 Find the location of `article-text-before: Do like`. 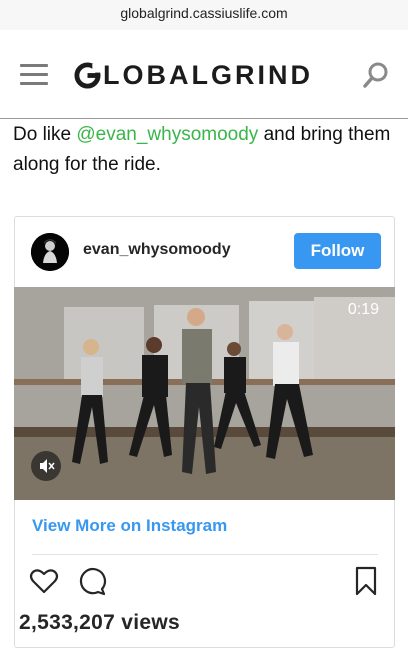

article-text-before: Do like is located at coordinates (45, 134).